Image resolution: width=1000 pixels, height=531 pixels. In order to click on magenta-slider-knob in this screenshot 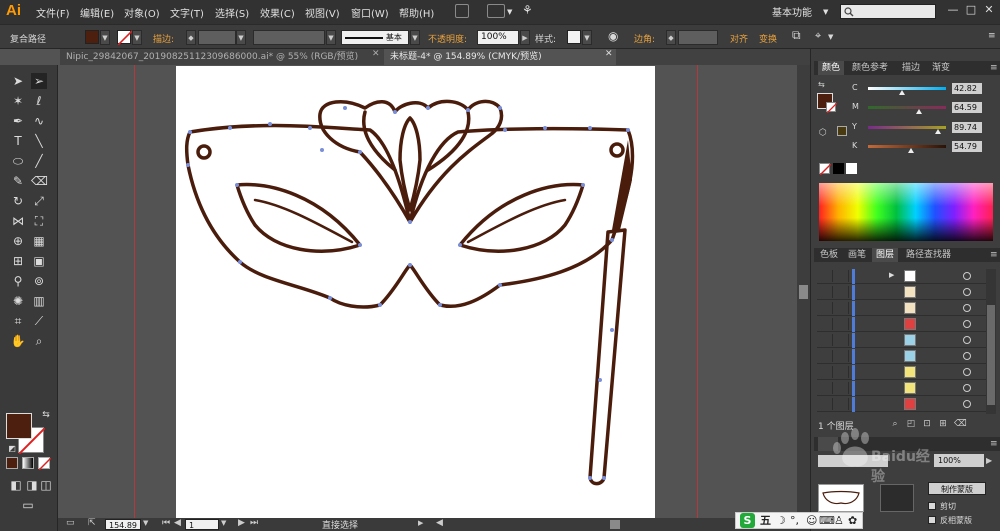, I will do `click(918, 111)`.